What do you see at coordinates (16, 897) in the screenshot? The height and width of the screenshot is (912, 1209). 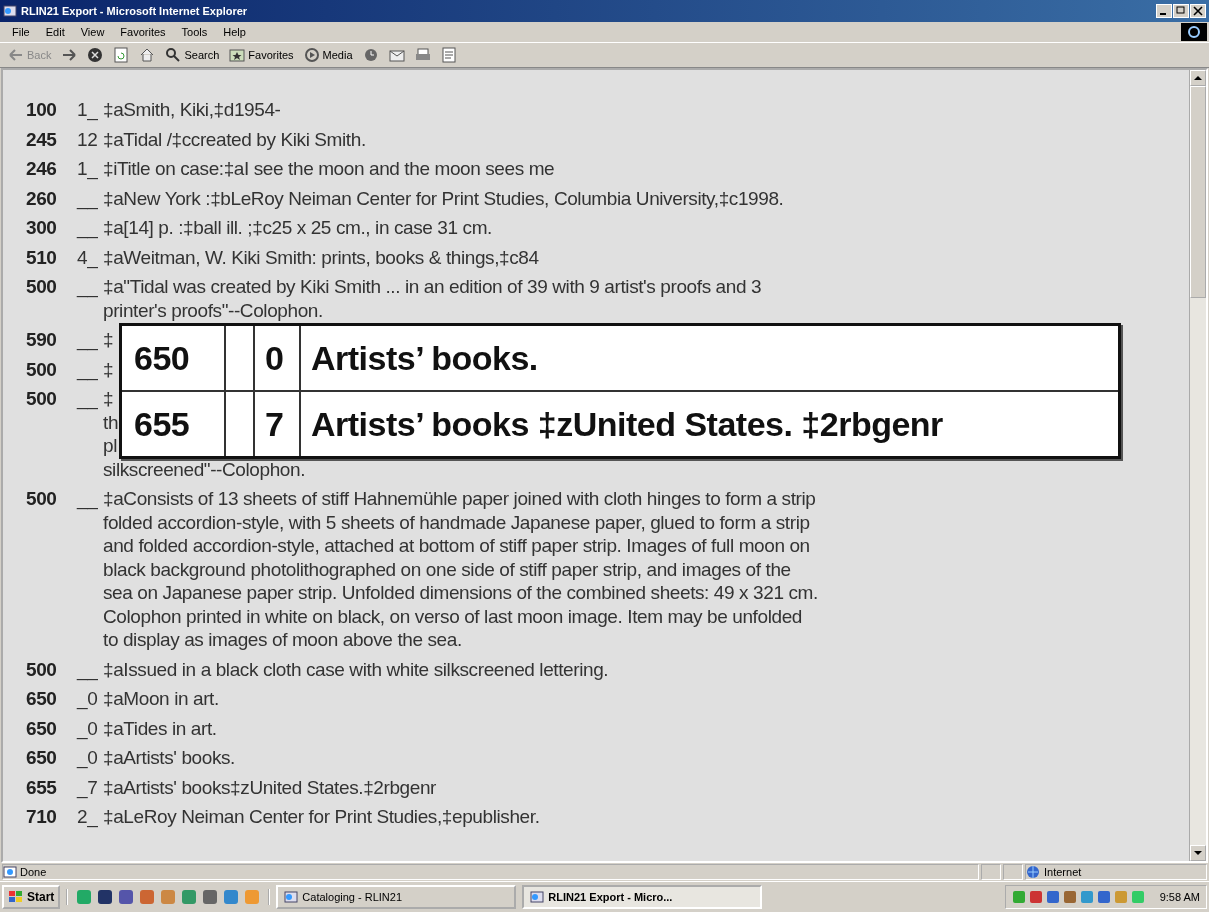 I see `windows-logo-icon` at bounding box center [16, 897].